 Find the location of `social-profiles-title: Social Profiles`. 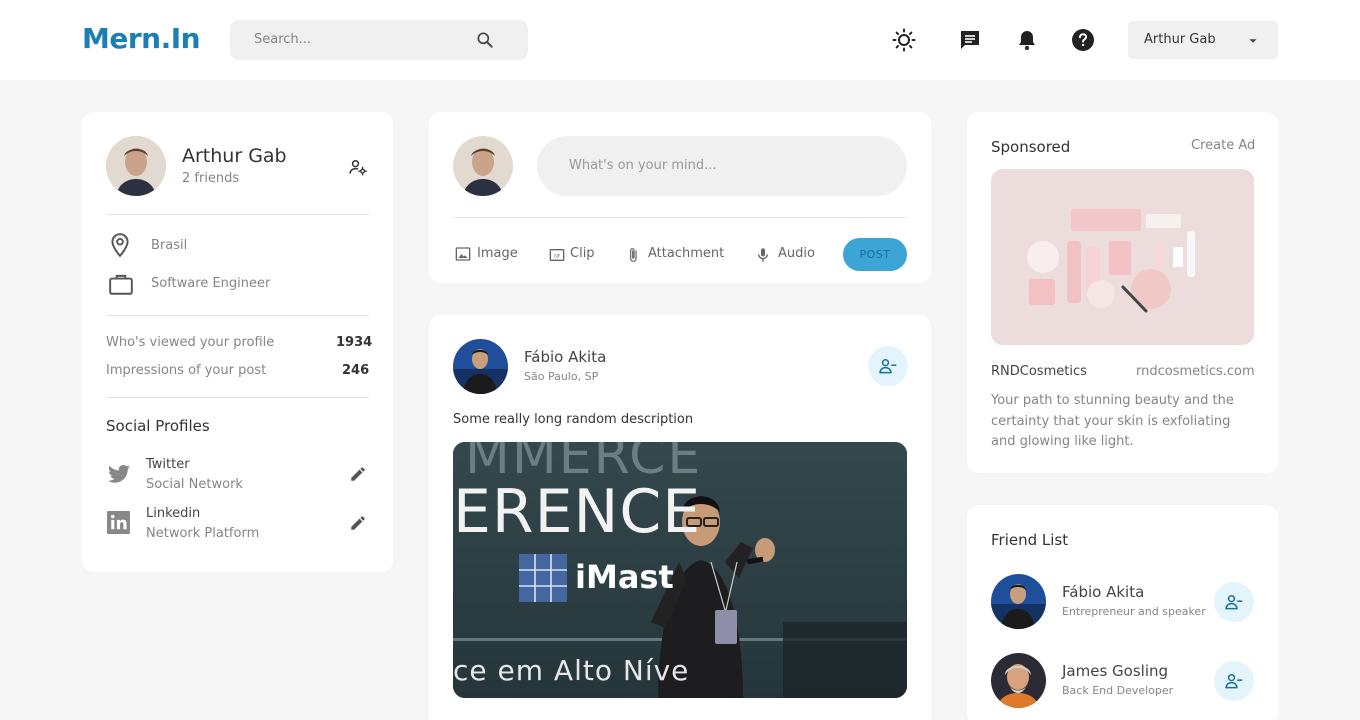

social-profiles-title: Social Profiles is located at coordinates (158, 426).